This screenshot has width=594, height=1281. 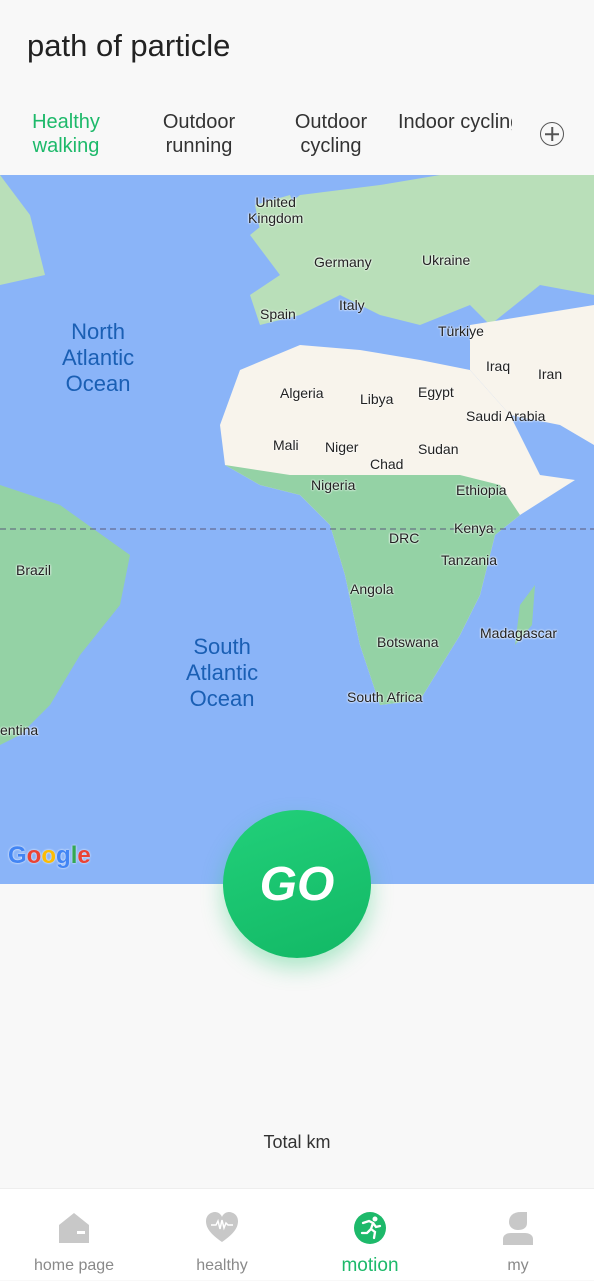 I want to click on go-button: GO, so click(x=297, y=884).